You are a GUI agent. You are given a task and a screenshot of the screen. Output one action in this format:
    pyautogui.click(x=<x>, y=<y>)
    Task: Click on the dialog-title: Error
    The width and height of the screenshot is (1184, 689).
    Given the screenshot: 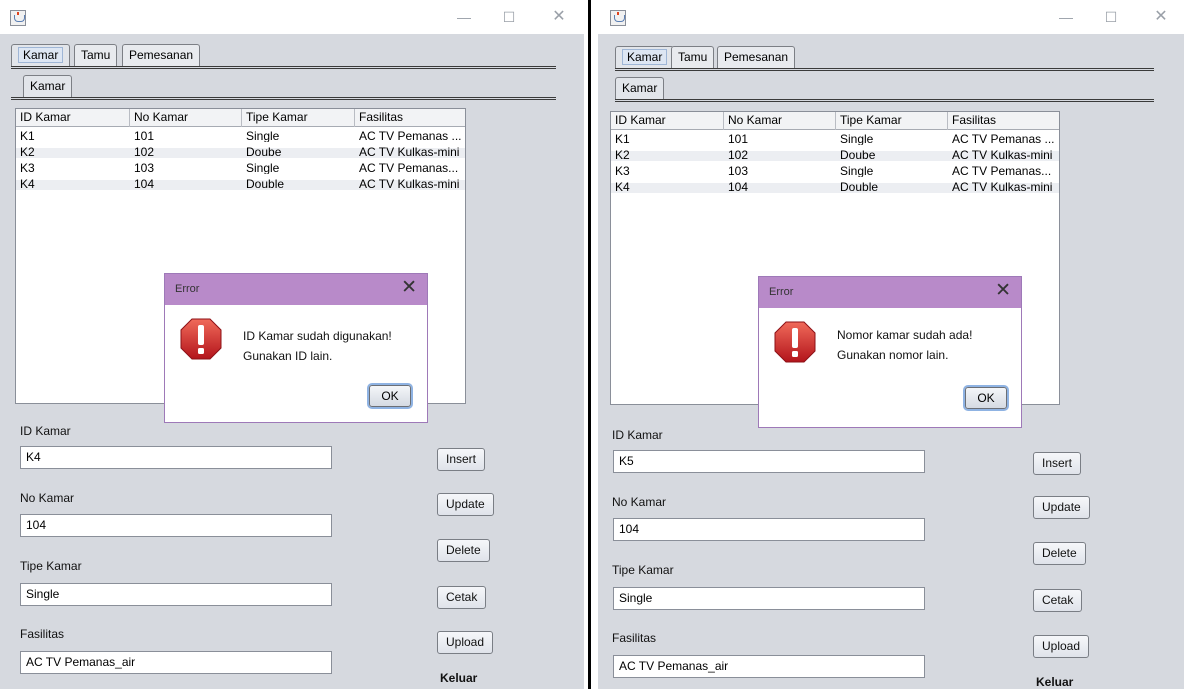 What is the action you would take?
    pyautogui.click(x=781, y=292)
    